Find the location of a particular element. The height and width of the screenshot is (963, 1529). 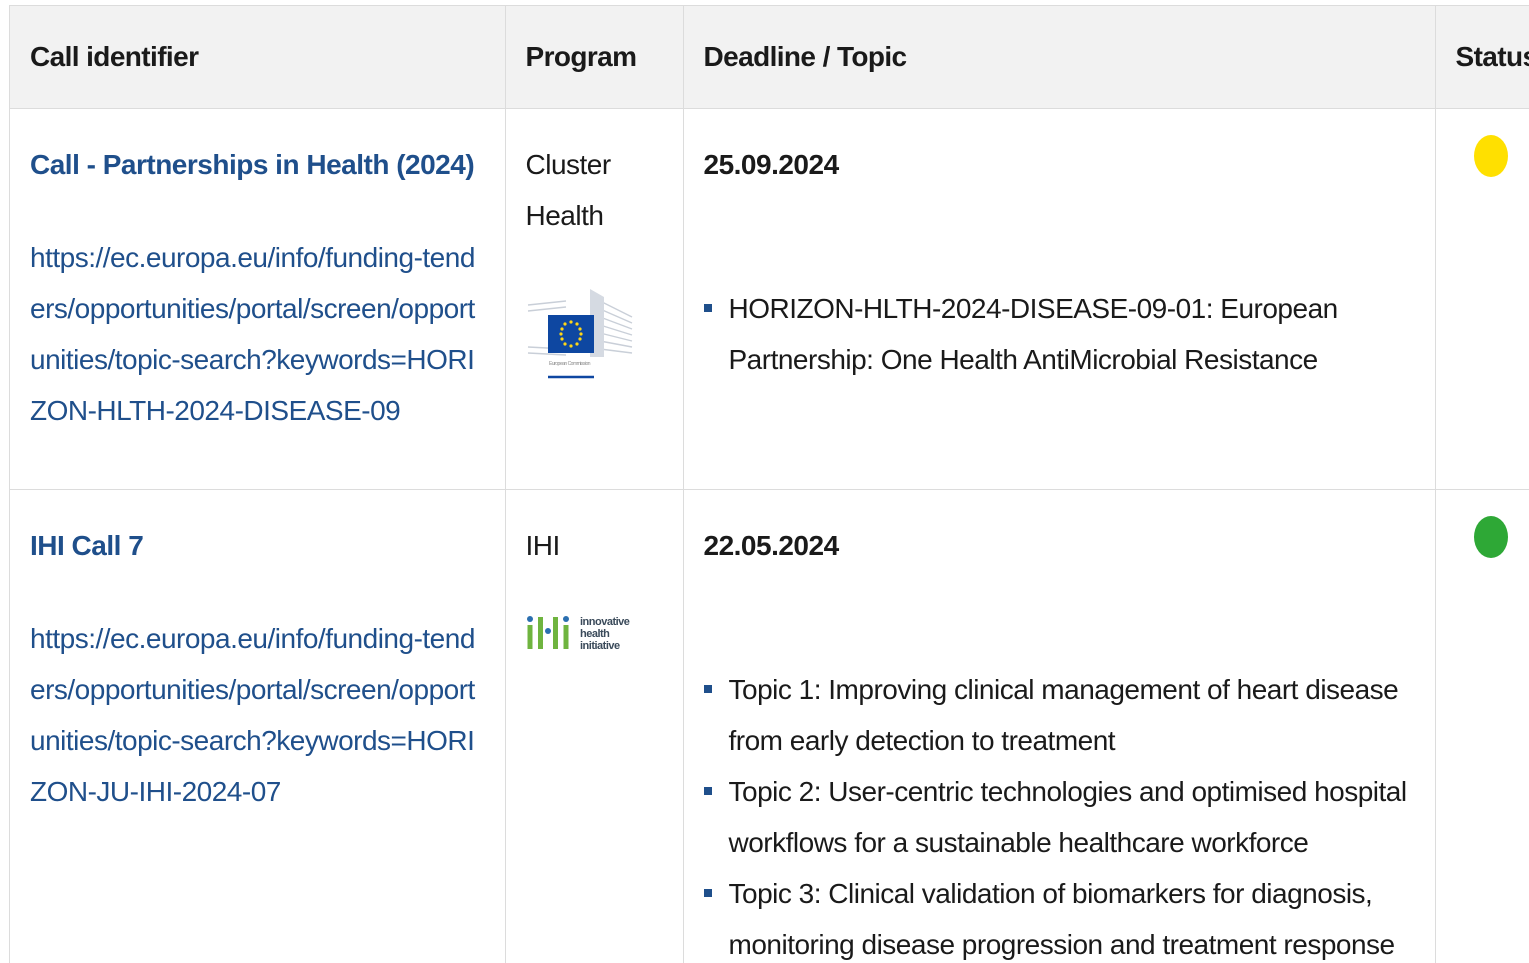

european-commission-logo: European Commission is located at coordinates (580, 335).